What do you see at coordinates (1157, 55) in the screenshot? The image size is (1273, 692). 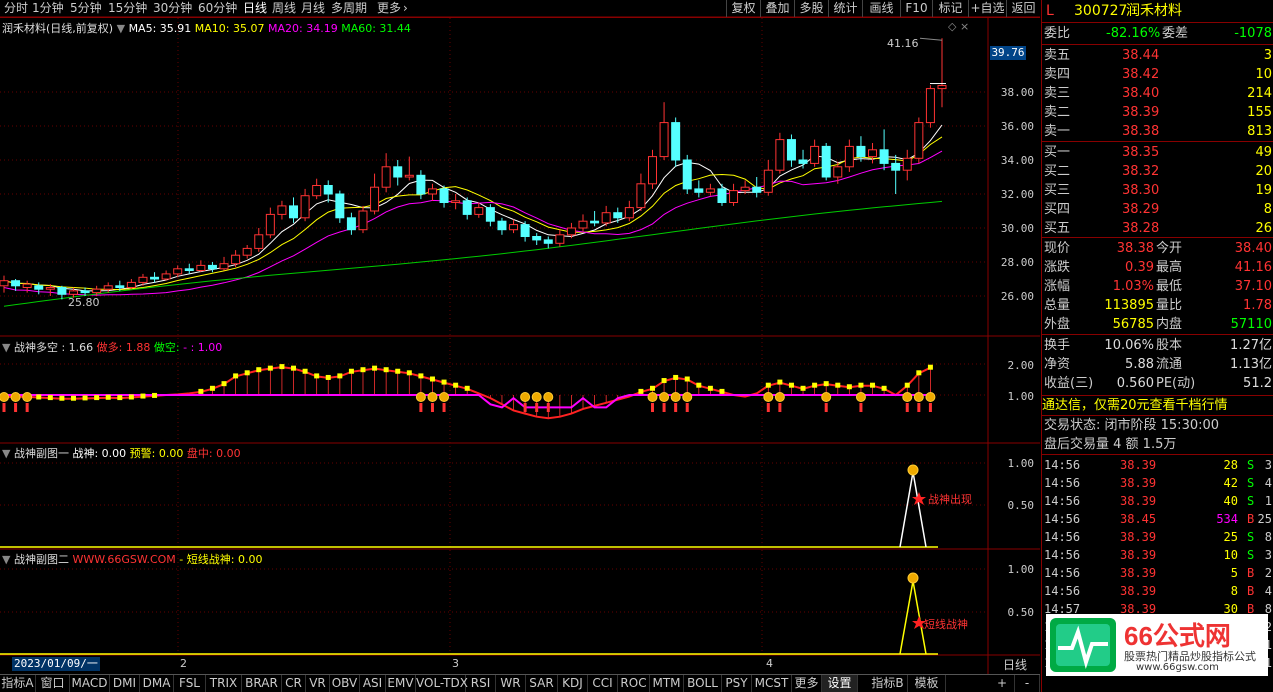 I see `ask-level-row: 卖五 38.44 3` at bounding box center [1157, 55].